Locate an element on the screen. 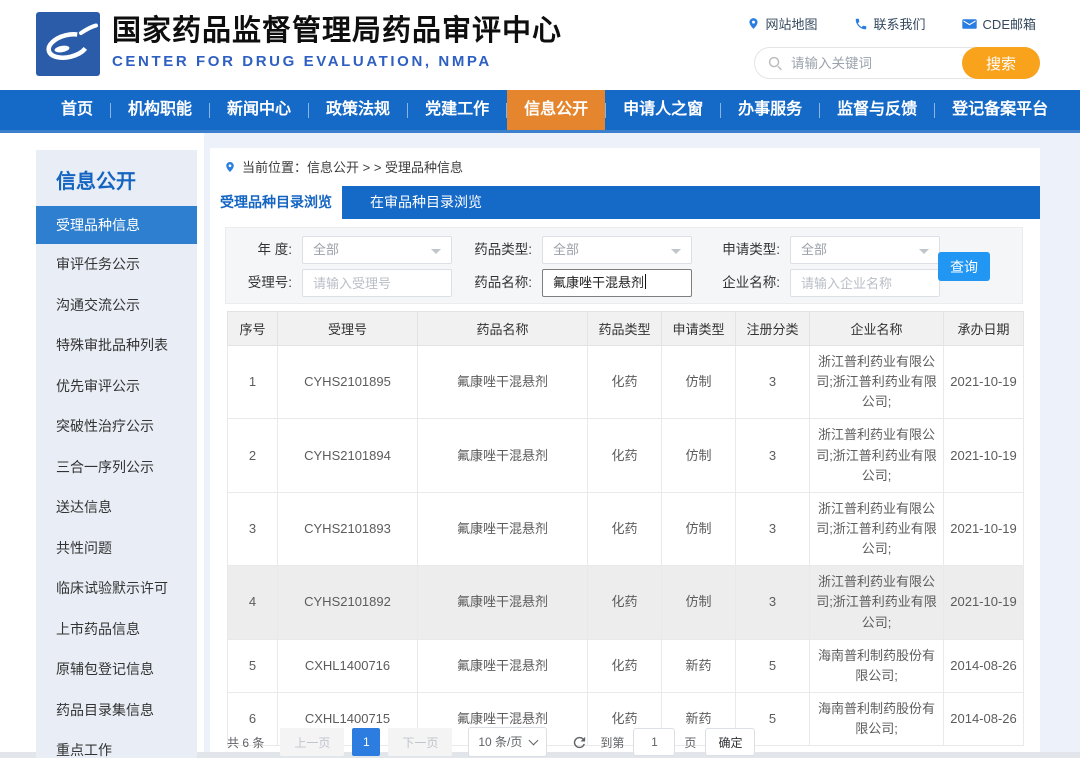  year-select: 全部 is located at coordinates (377, 250).